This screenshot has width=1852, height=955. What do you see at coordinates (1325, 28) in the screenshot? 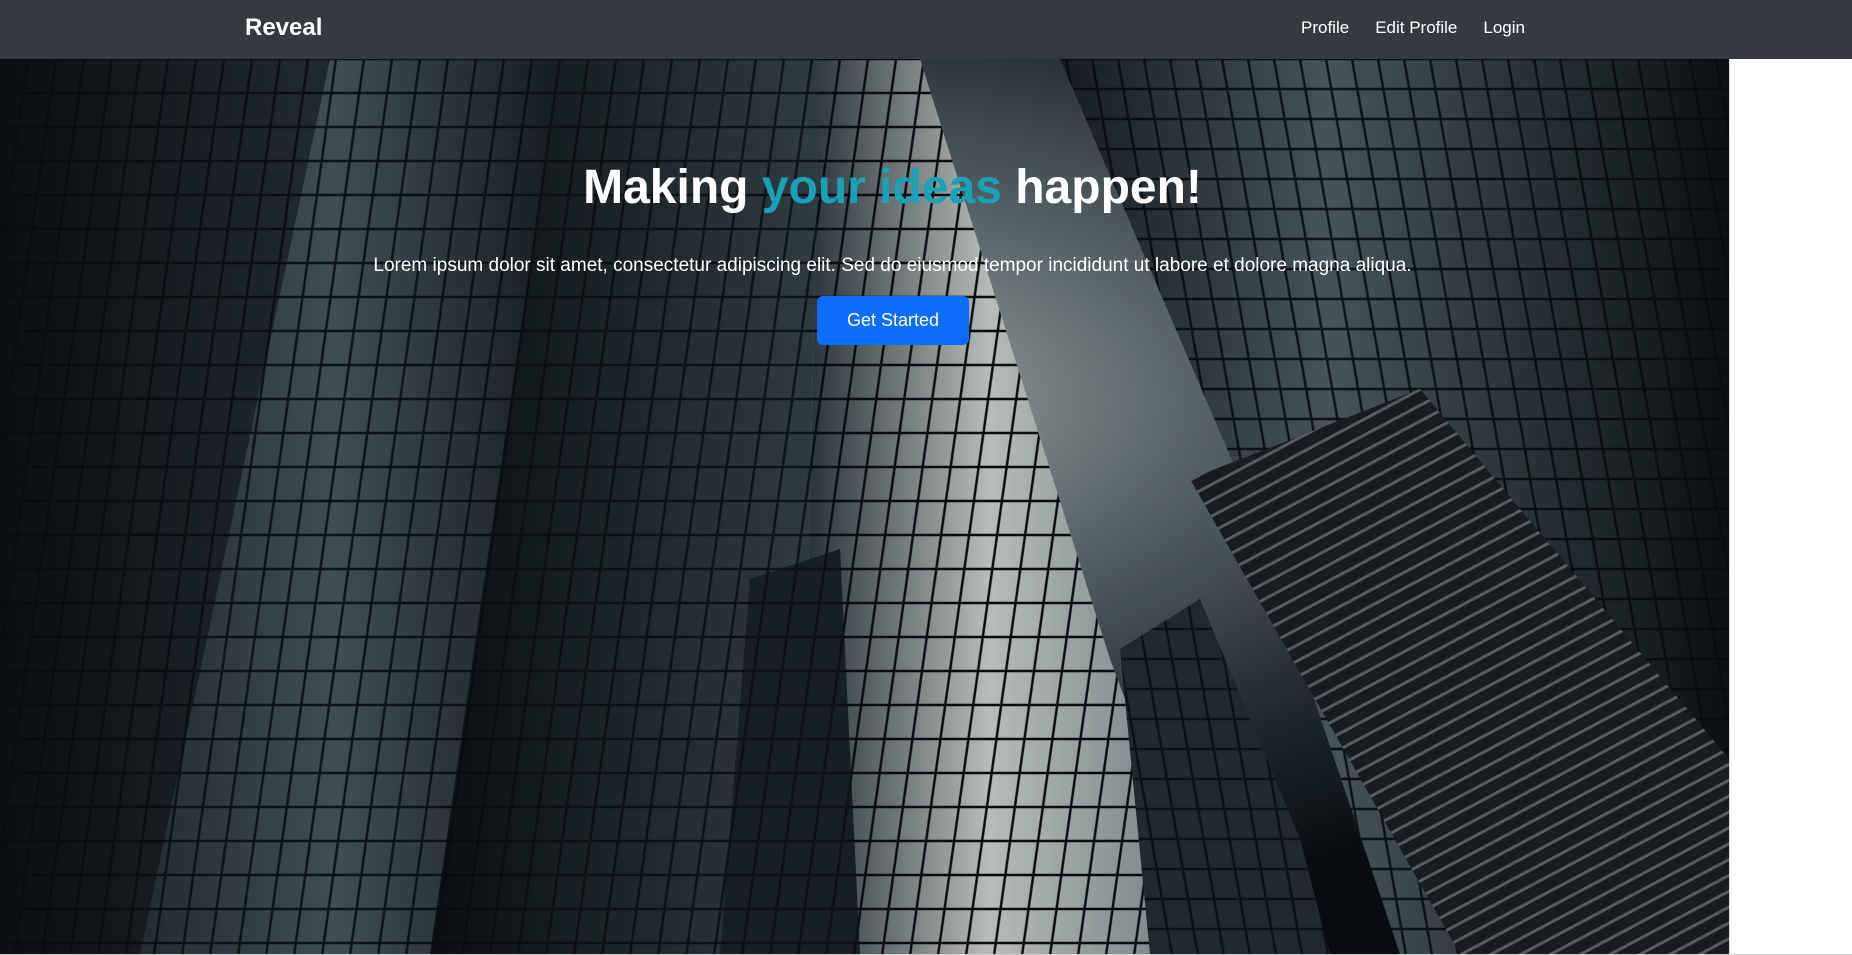
I see `nav-link-profile: Profile` at bounding box center [1325, 28].